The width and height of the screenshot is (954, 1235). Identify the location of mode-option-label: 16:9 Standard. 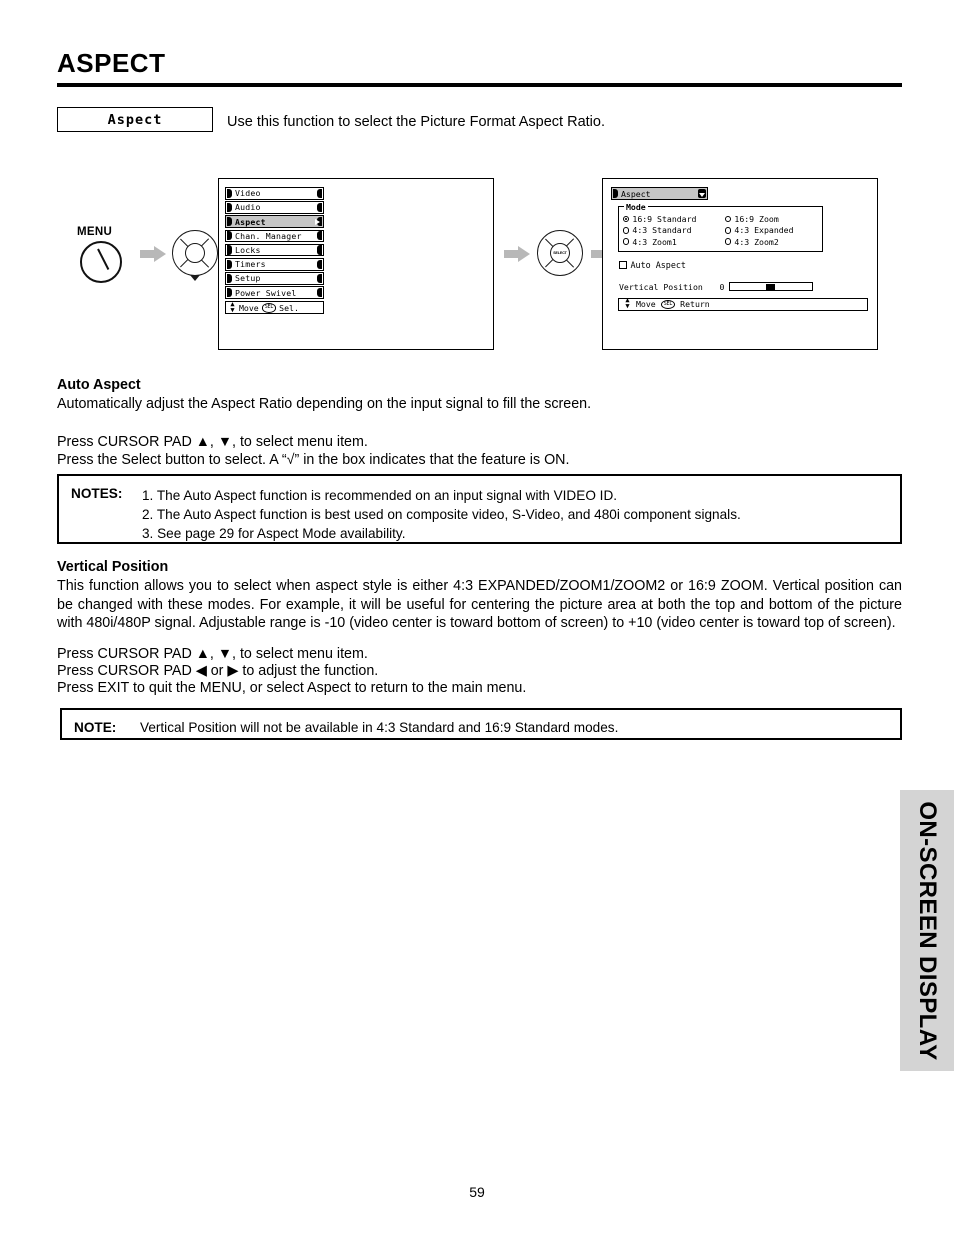
(664, 219).